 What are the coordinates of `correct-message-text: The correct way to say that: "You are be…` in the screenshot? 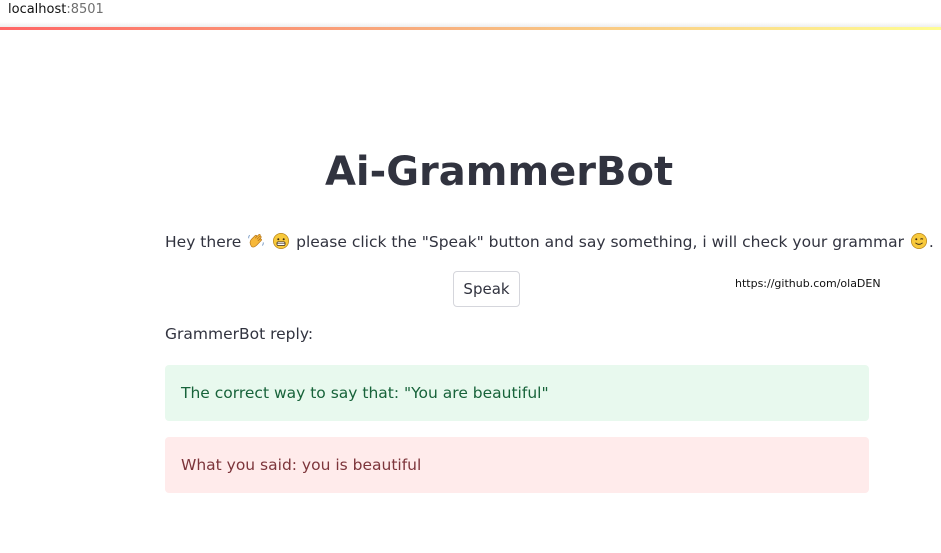 It's located at (365, 393).